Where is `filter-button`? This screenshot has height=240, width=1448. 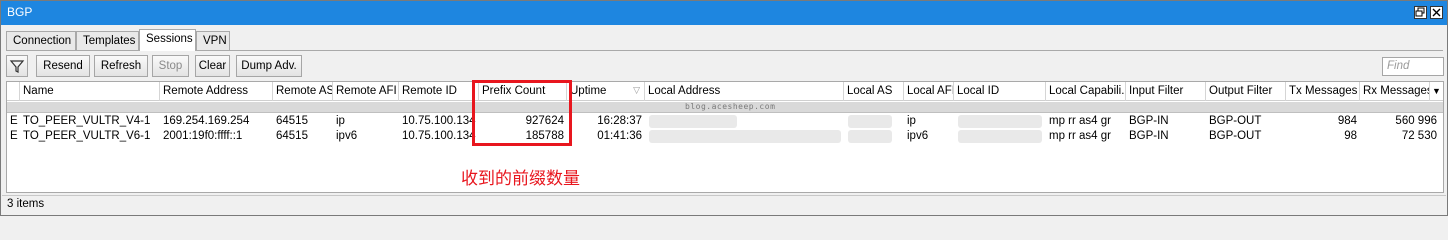
filter-button is located at coordinates (17, 66).